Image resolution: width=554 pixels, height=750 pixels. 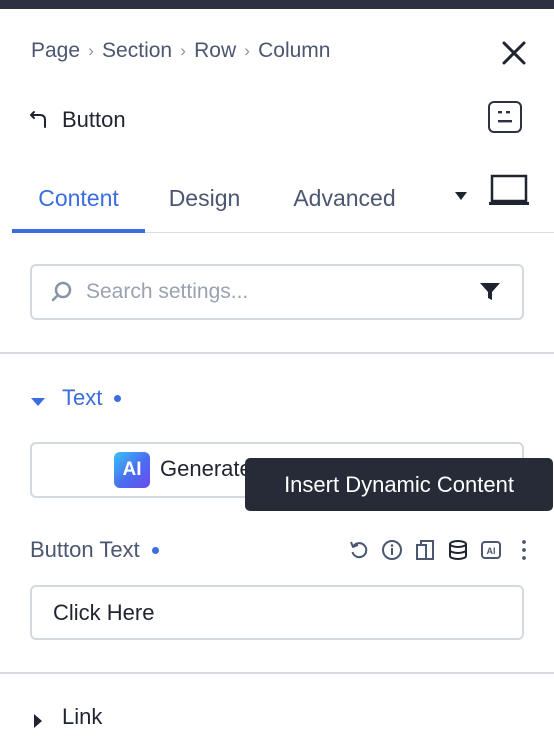 I want to click on copy-icon, so click(x=425, y=550).